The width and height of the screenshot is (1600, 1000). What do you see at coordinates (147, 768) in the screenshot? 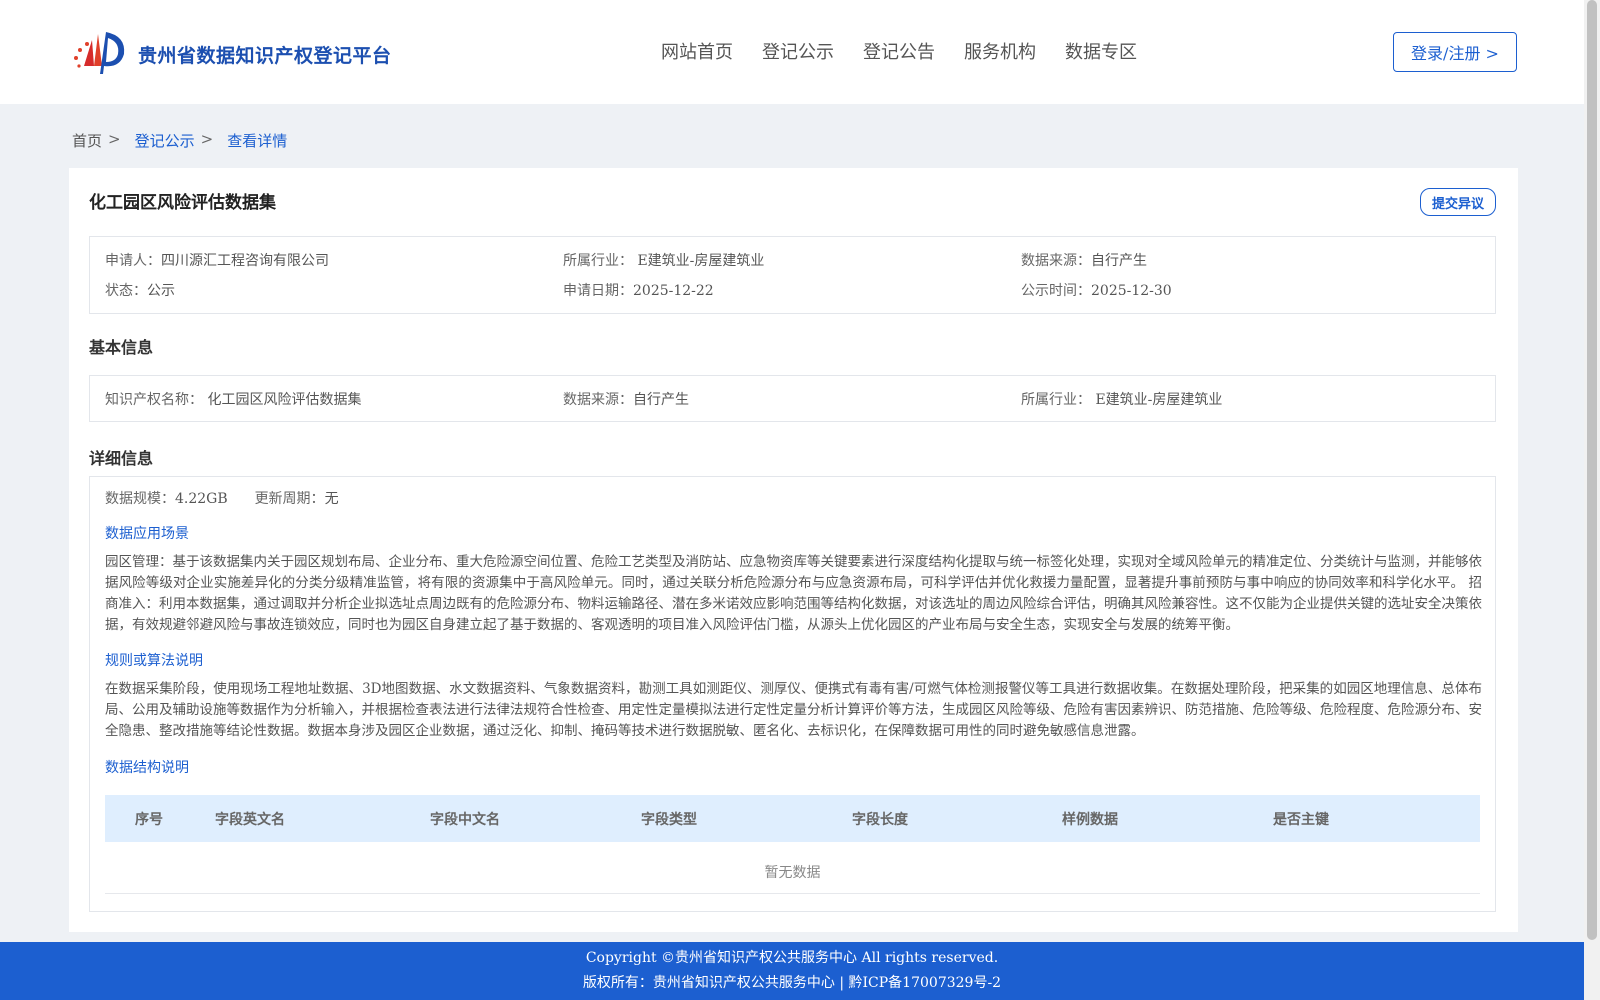
I see `data-structure-heading: 数据结构说明` at bounding box center [147, 768].